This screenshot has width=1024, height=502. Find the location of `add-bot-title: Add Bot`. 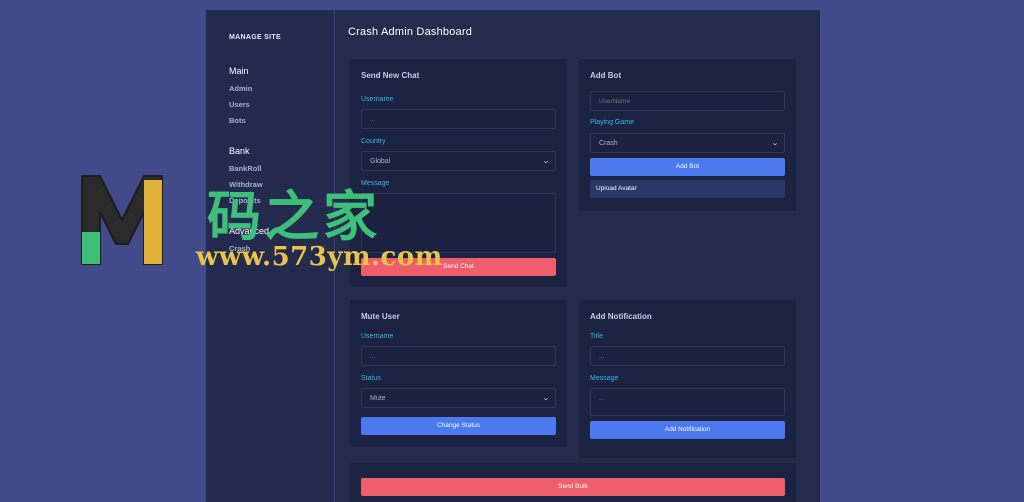

add-bot-title: Add Bot is located at coordinates (606, 75).